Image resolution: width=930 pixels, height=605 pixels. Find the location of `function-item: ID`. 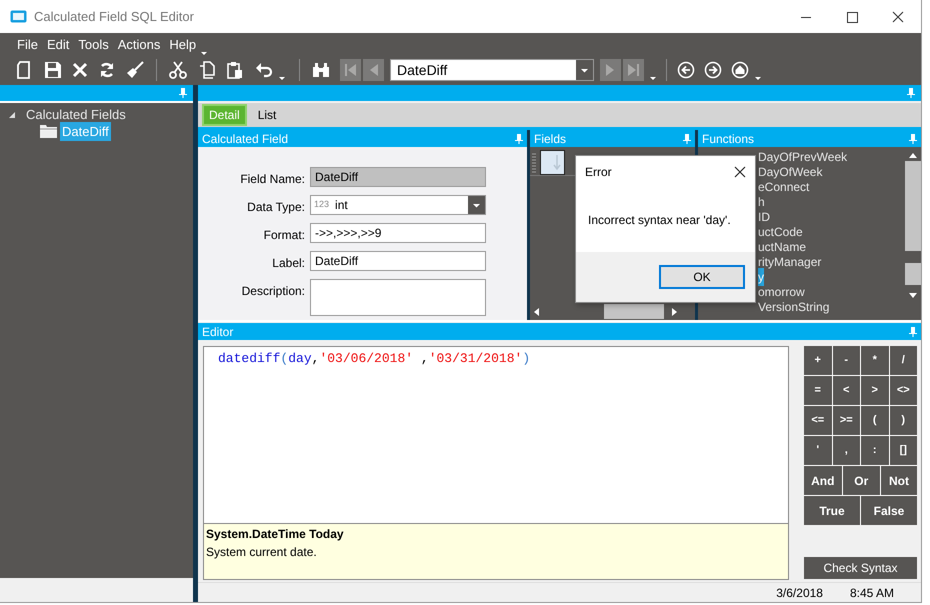

function-item: ID is located at coordinates (764, 217).